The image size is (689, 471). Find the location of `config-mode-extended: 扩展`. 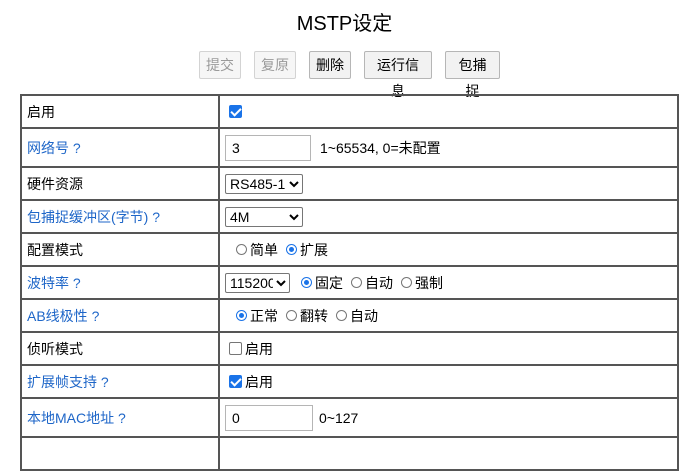

config-mode-extended: 扩展 is located at coordinates (307, 250).